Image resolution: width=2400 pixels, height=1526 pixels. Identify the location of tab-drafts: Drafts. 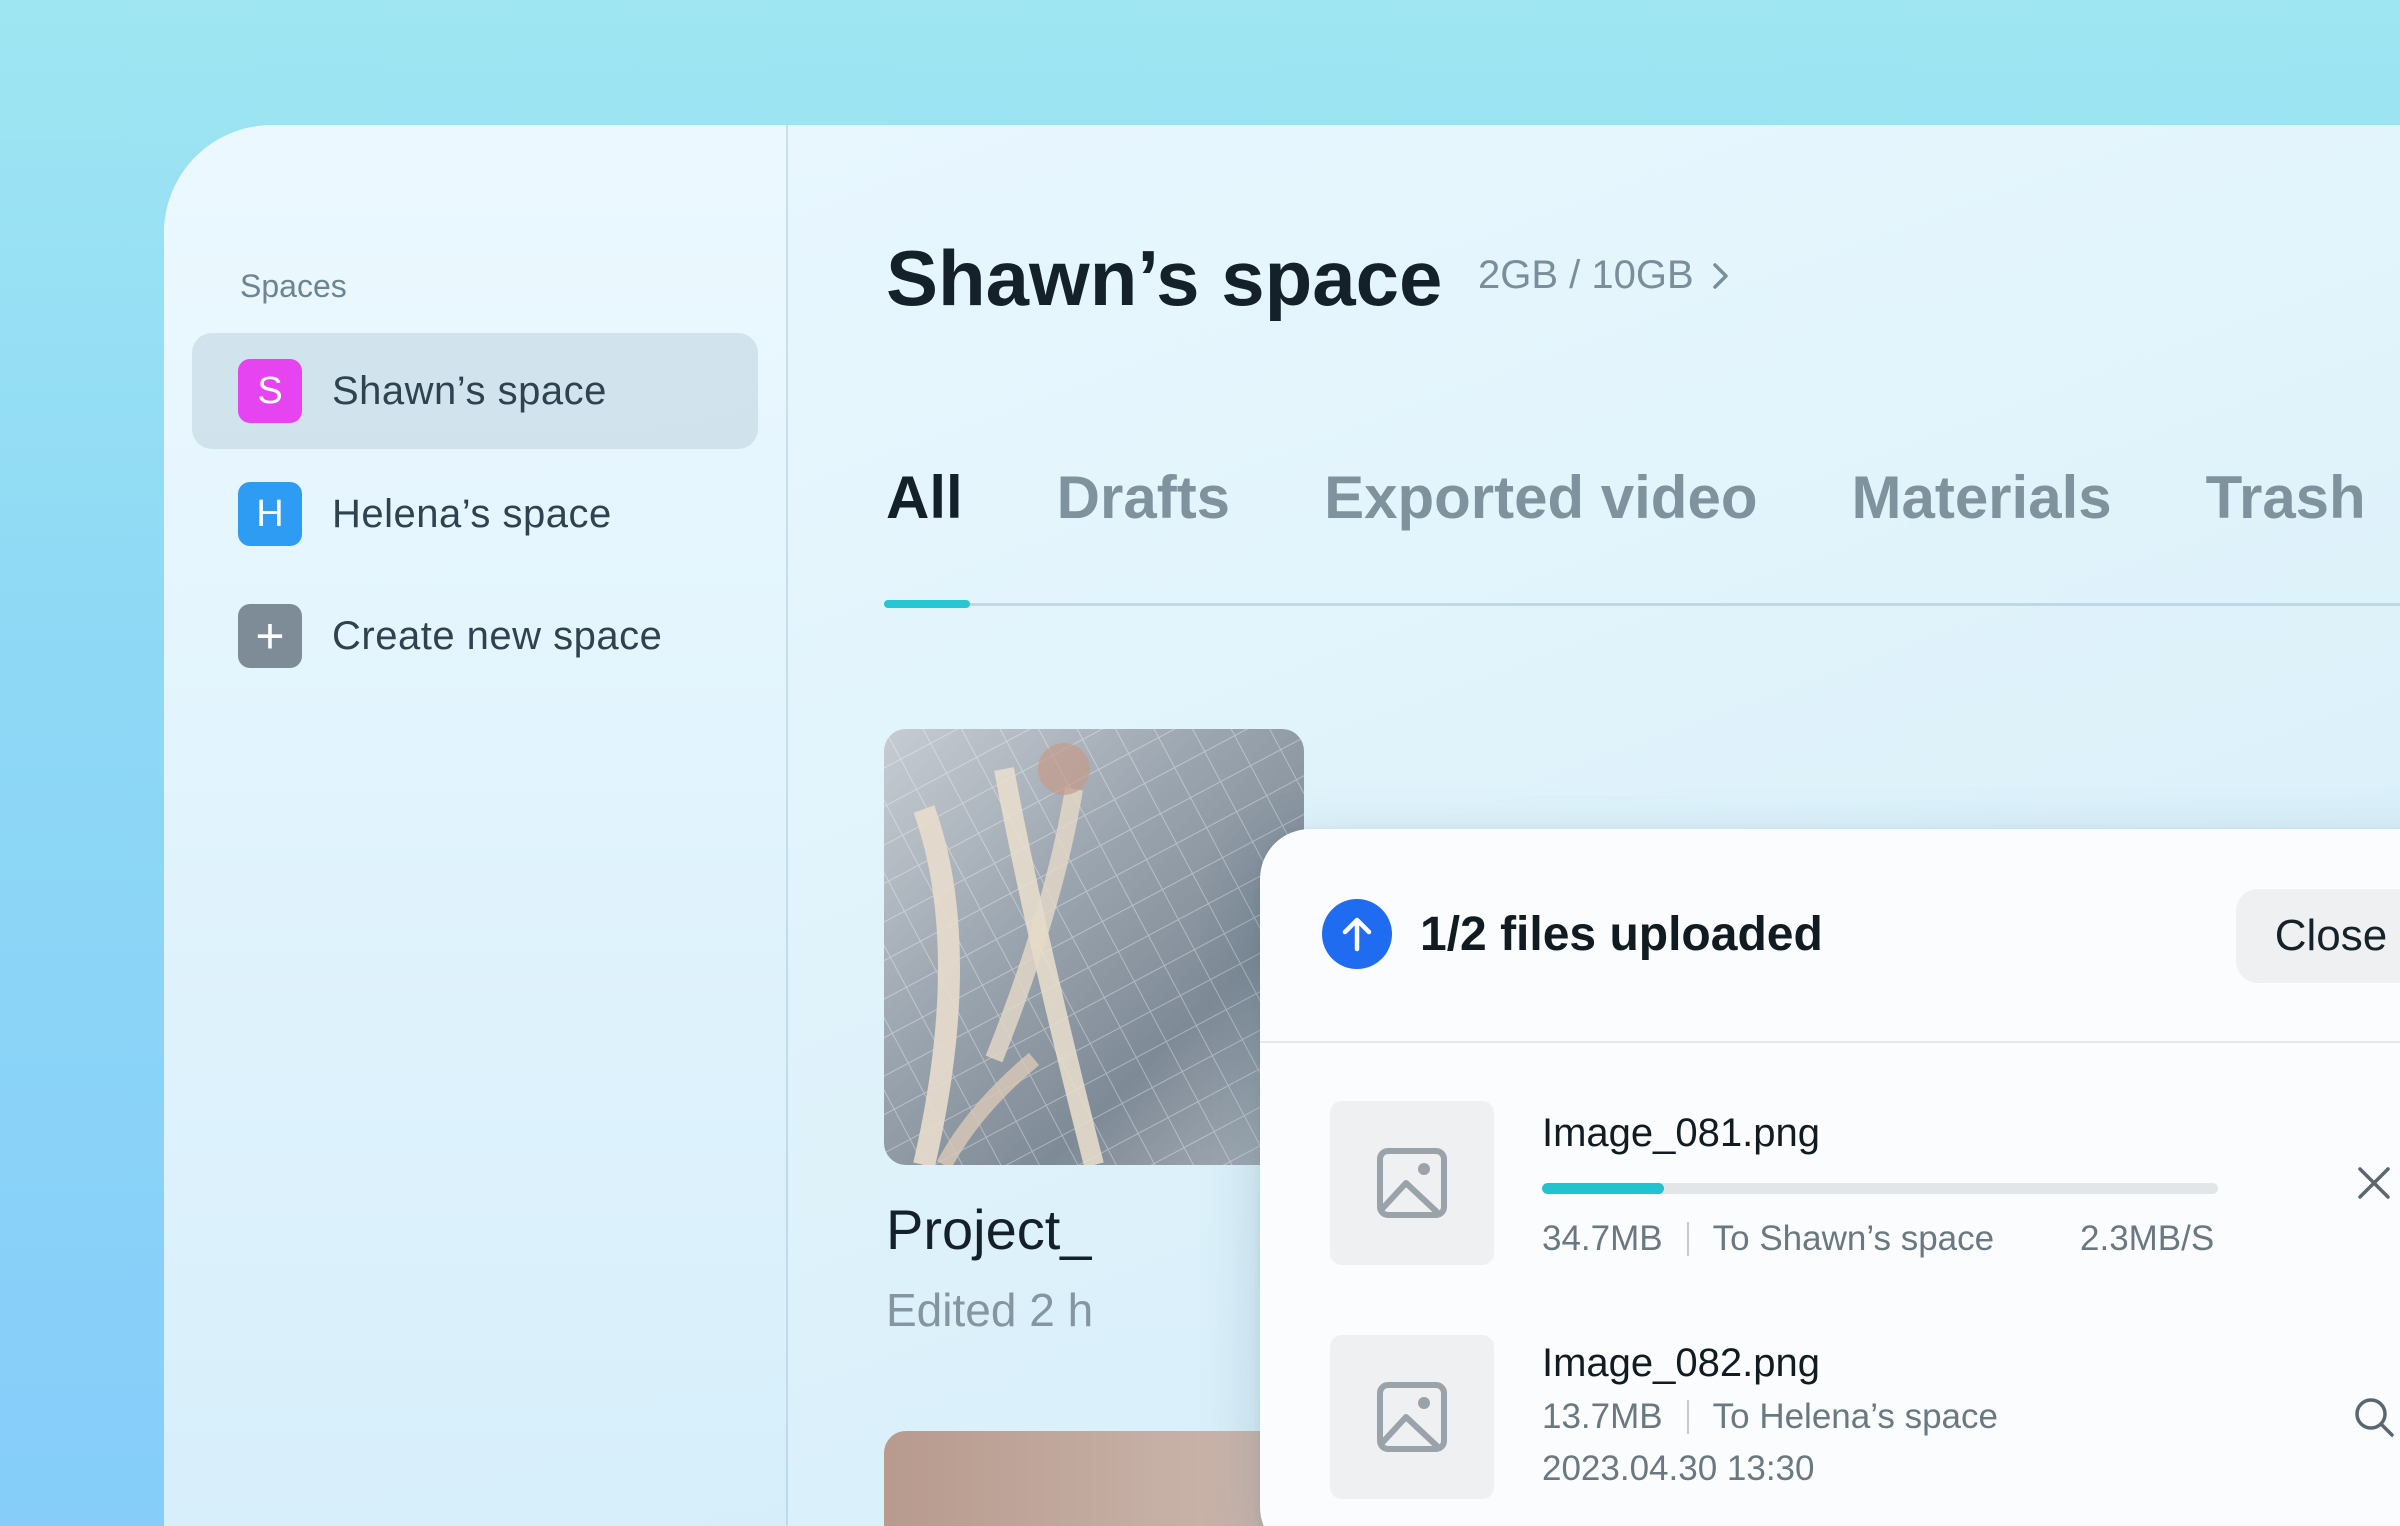
(1143, 497).